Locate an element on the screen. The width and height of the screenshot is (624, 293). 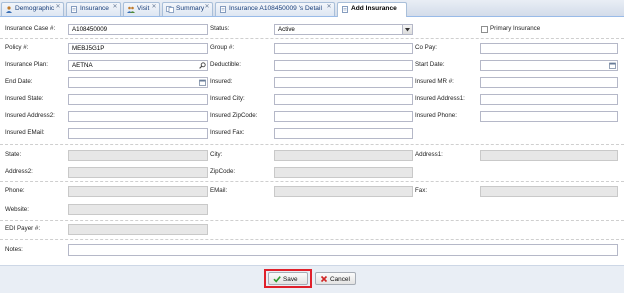
insurance-plan-value: AETNA is located at coordinates (82, 65).